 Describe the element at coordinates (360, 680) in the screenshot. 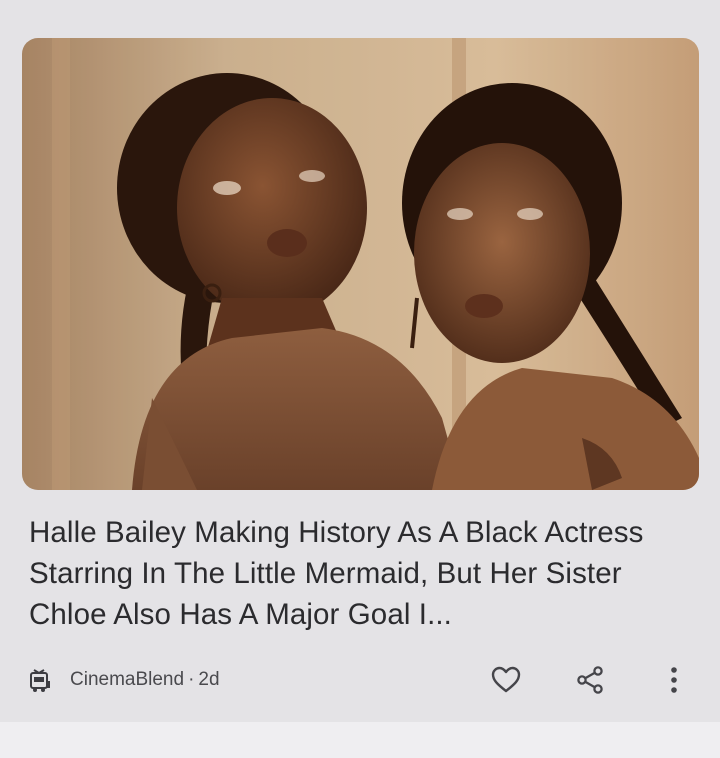

I see `article-meta-row: CinemaBlend · 2d` at that location.